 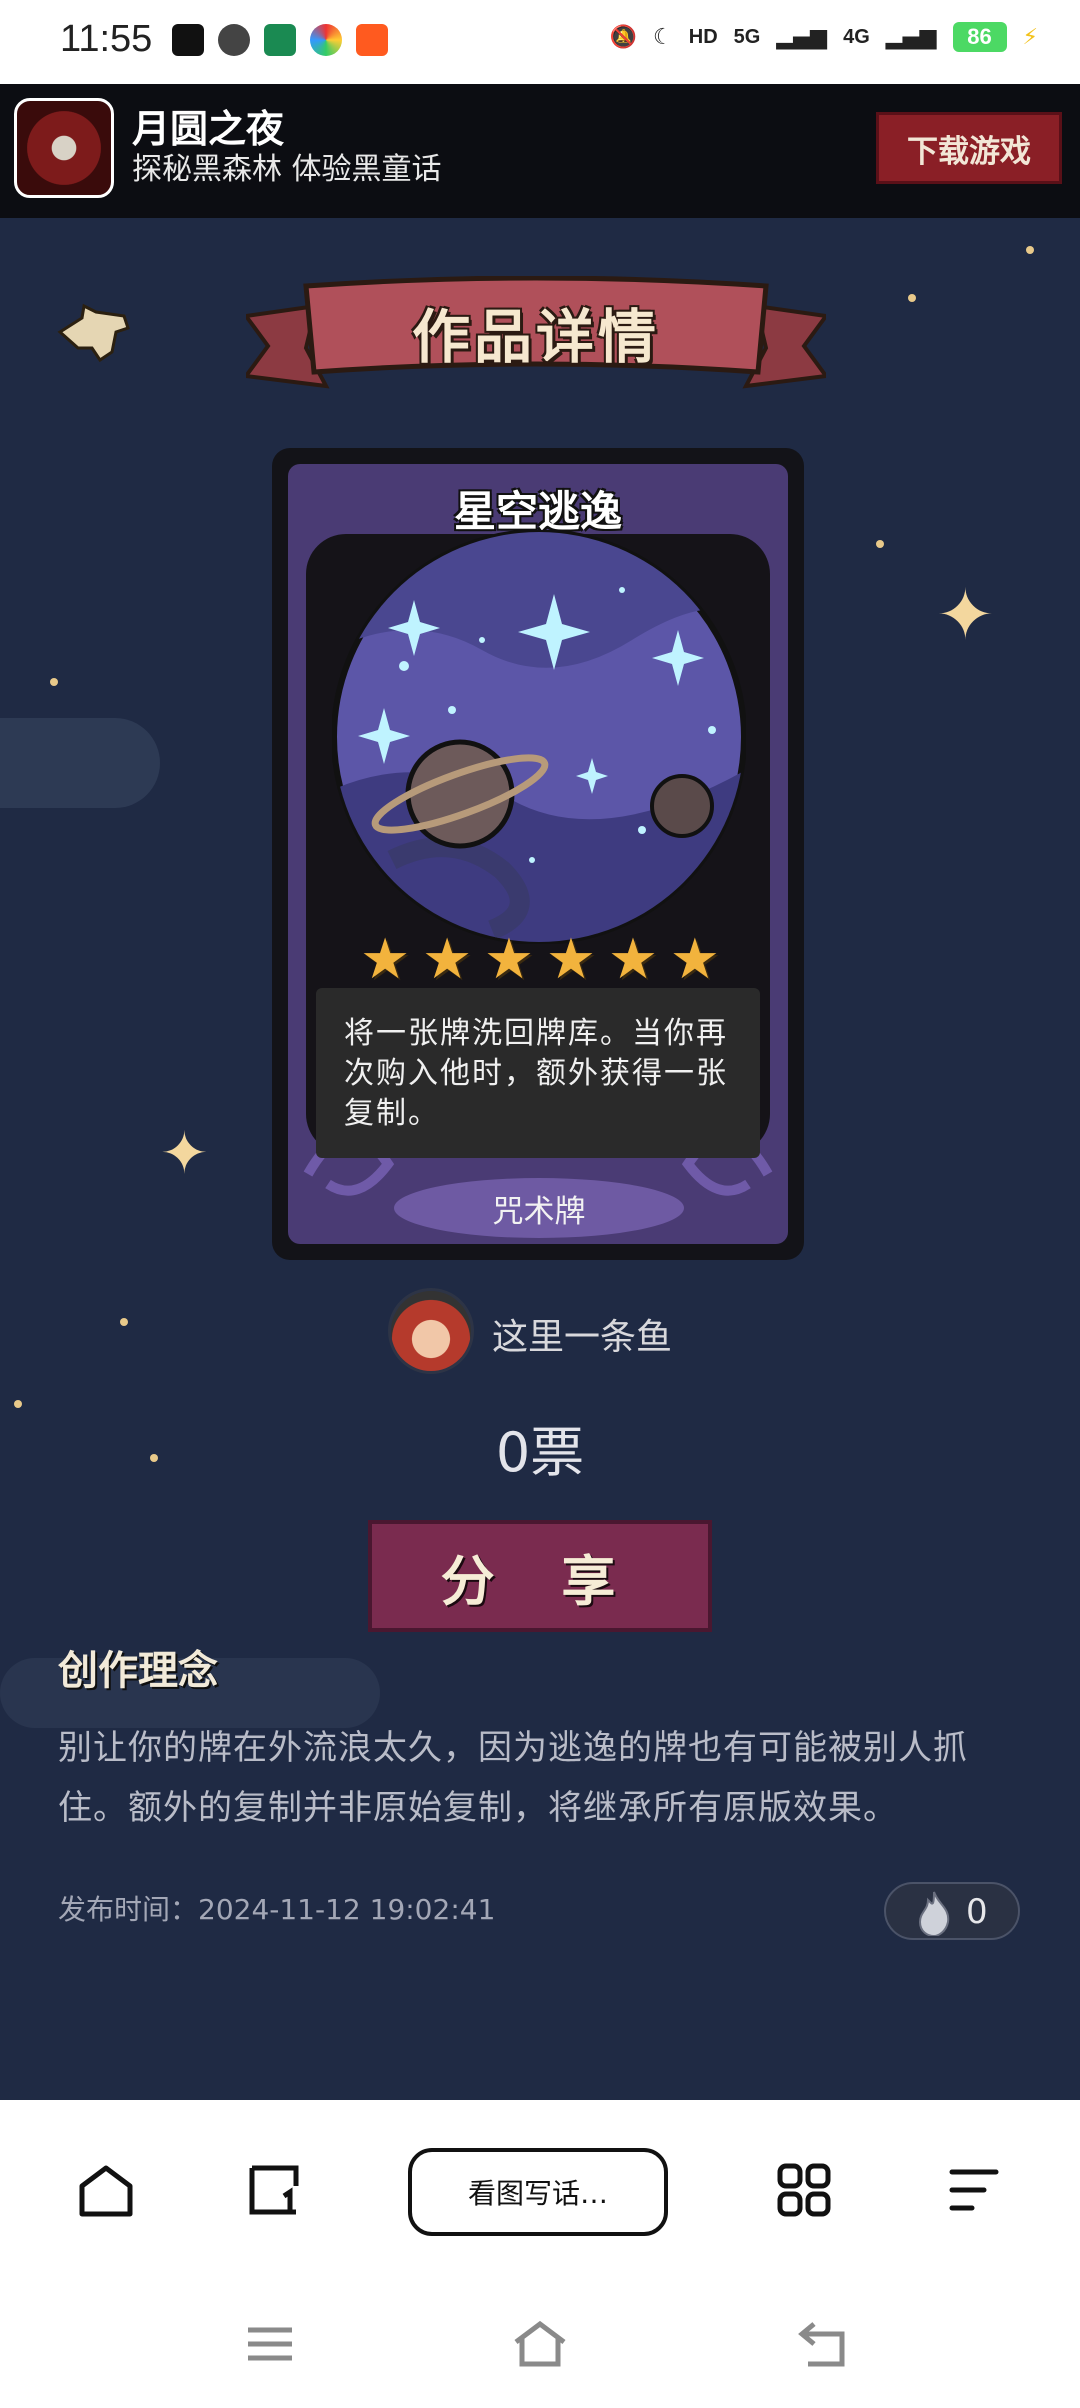 What do you see at coordinates (106, 2190) in the screenshot?
I see `home-icon` at bounding box center [106, 2190].